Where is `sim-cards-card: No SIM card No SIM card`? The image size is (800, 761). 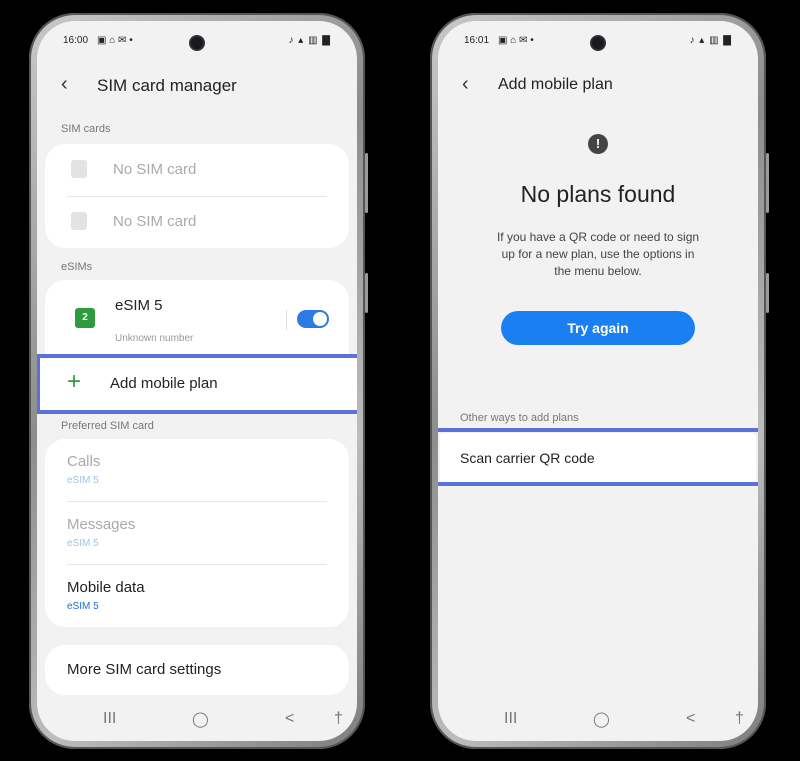 sim-cards-card: No SIM card No SIM card is located at coordinates (197, 196).